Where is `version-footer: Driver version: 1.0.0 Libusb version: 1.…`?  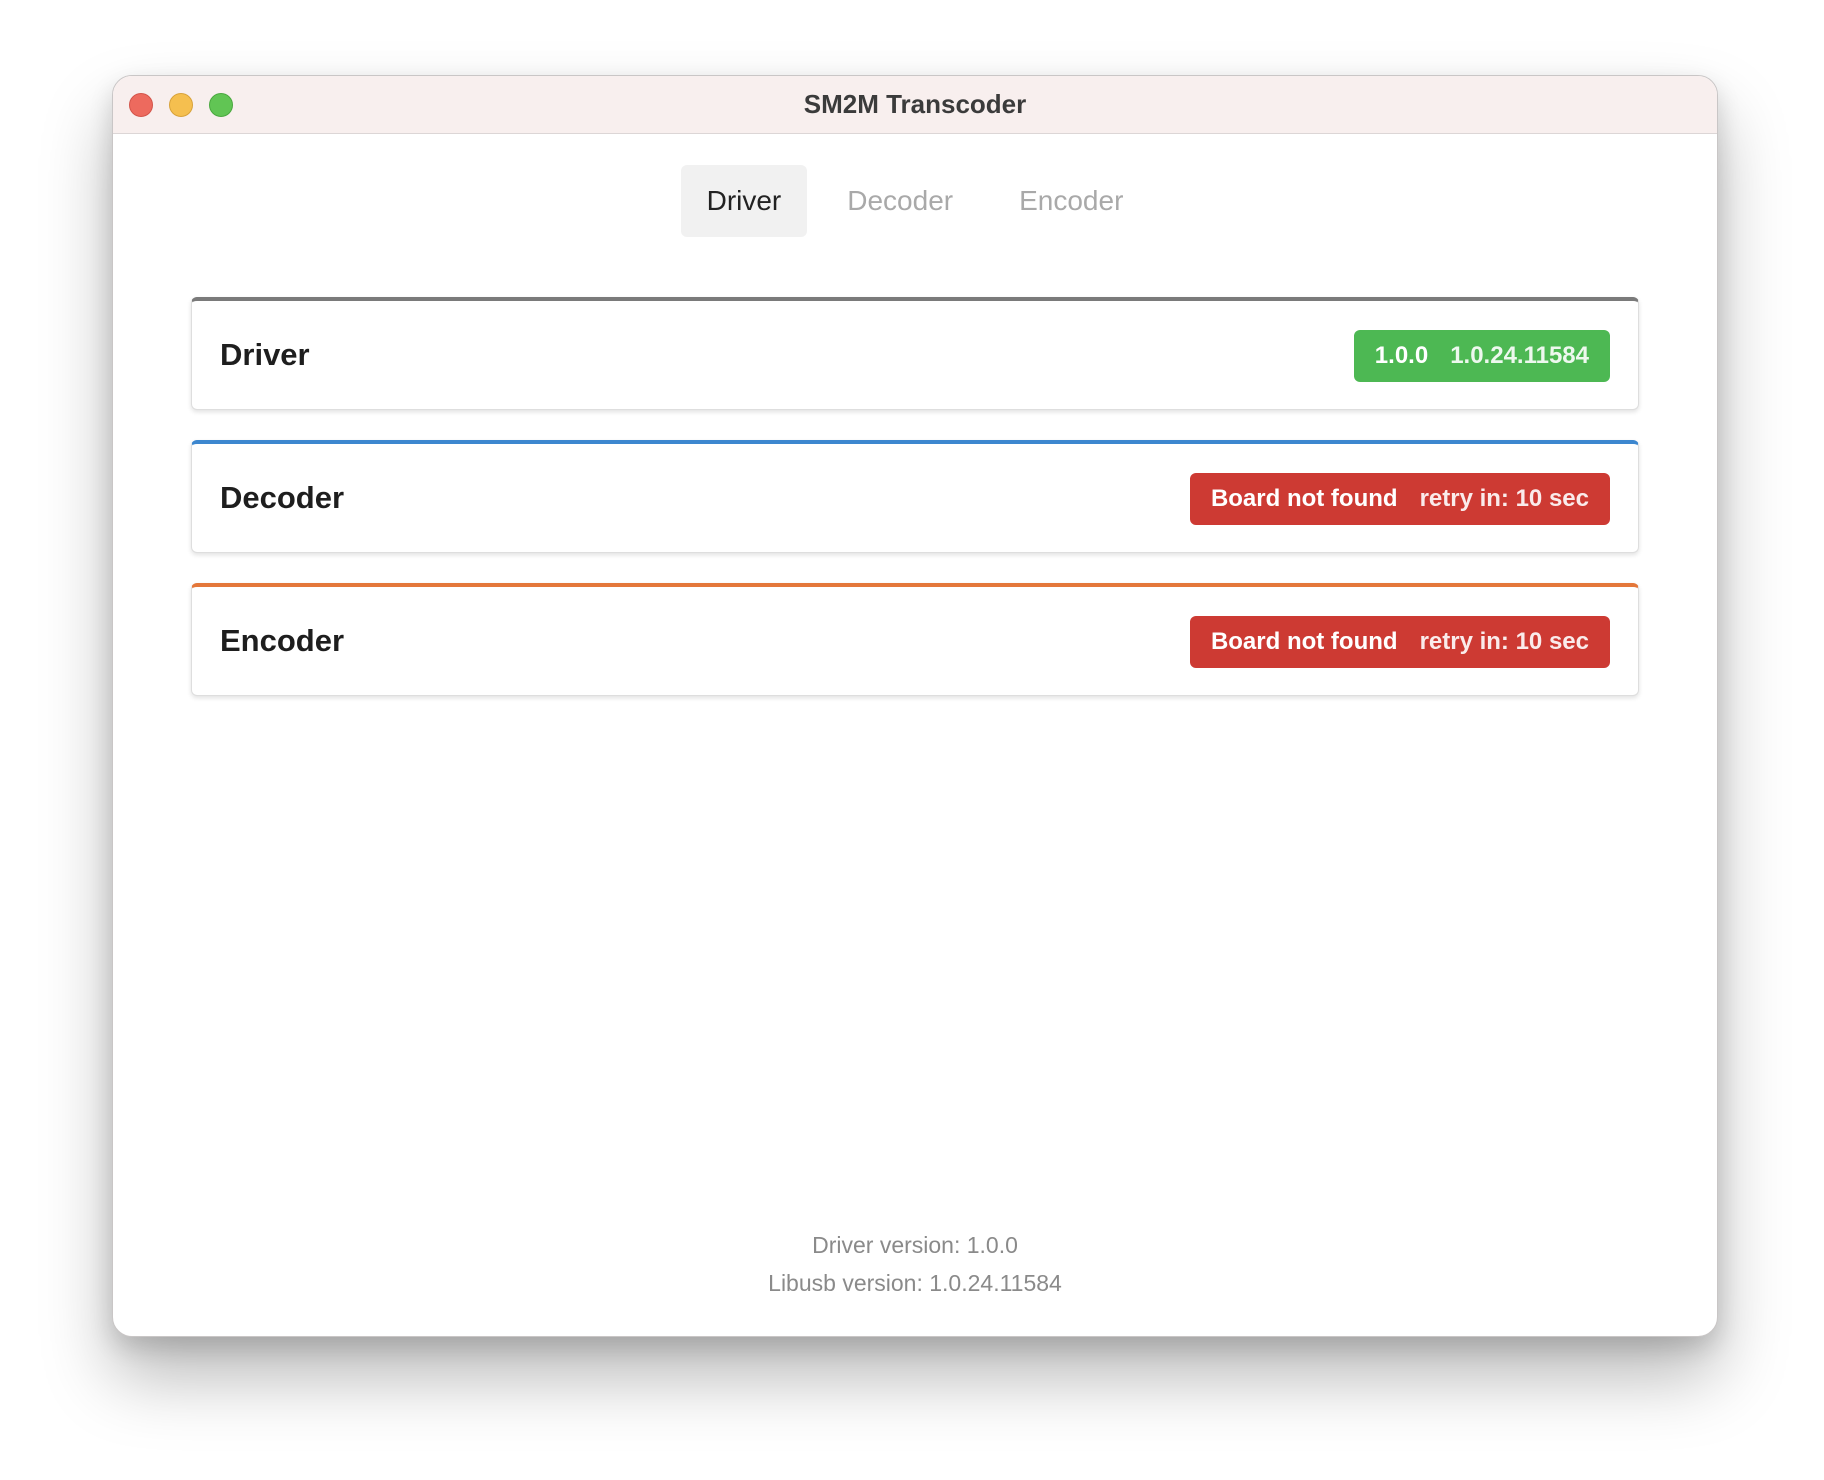
version-footer: Driver version: 1.0.0 Libusb version: 1.… is located at coordinates (915, 1264).